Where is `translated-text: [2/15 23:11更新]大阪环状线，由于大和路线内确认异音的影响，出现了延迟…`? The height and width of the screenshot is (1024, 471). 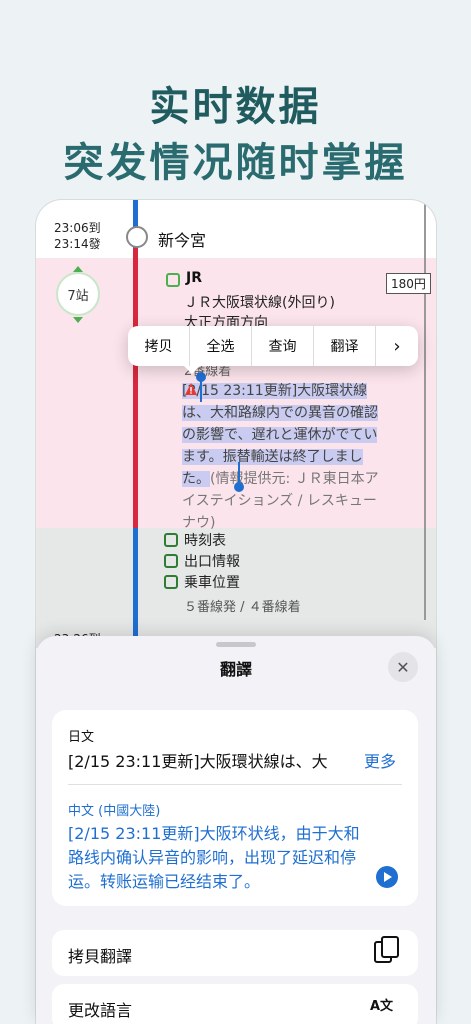
translated-text: [2/15 23:11更新]大阪环状线，由于大和路线内确认异音的影响，出现了延迟… is located at coordinates (214, 857).